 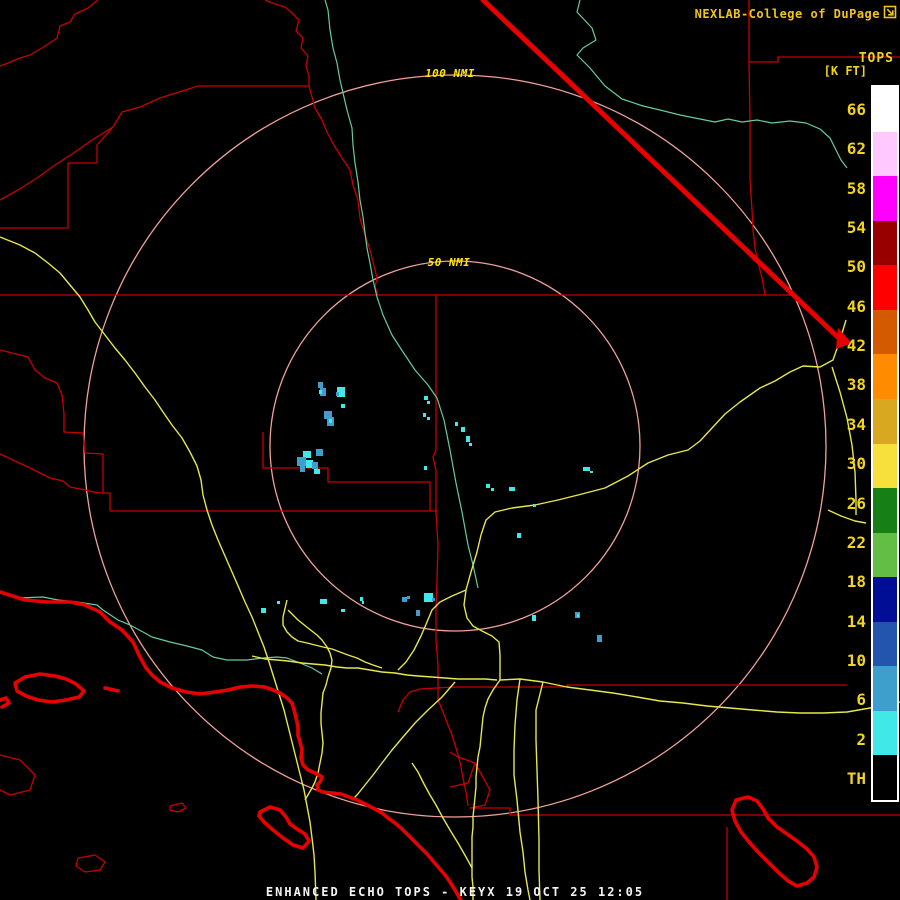 What do you see at coordinates (431, 512) in the screenshot?
I see `echo-layer` at bounding box center [431, 512].